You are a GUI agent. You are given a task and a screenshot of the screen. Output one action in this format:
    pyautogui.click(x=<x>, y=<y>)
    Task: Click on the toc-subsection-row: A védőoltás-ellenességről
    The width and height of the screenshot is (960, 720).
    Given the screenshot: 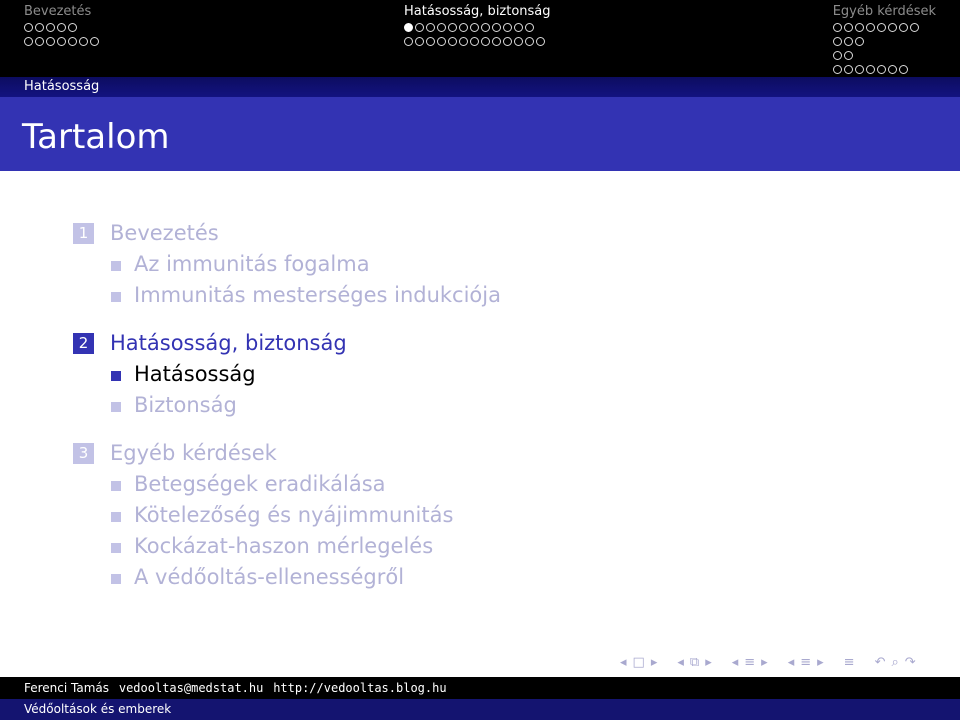 What is the action you would take?
    pyautogui.click(x=442, y=576)
    